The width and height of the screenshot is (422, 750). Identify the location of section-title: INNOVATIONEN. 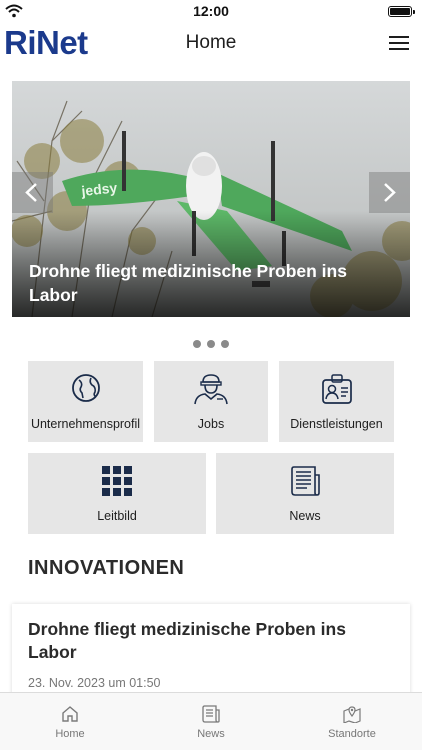
(106, 568).